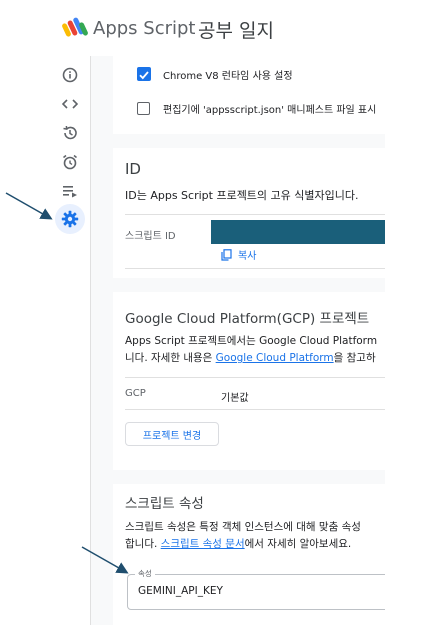 Image resolution: width=435 pixels, height=625 pixels. I want to click on arrow-to-settings, so click(29, 206).